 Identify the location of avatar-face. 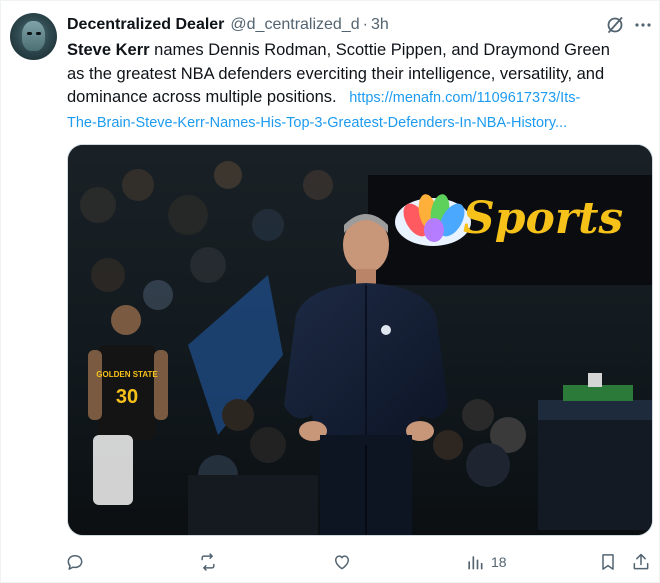
(33, 36).